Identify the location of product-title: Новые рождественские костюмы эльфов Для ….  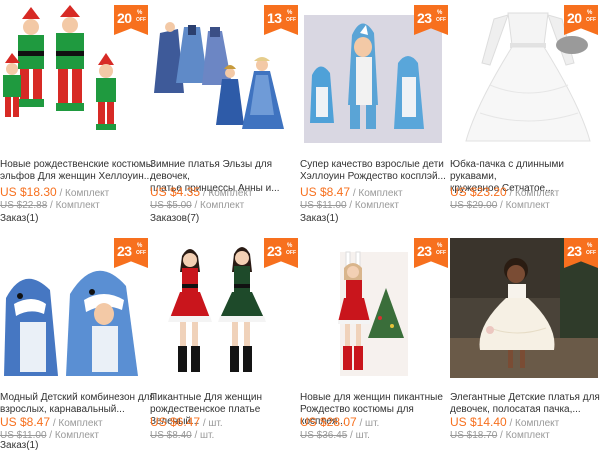
(80, 171).